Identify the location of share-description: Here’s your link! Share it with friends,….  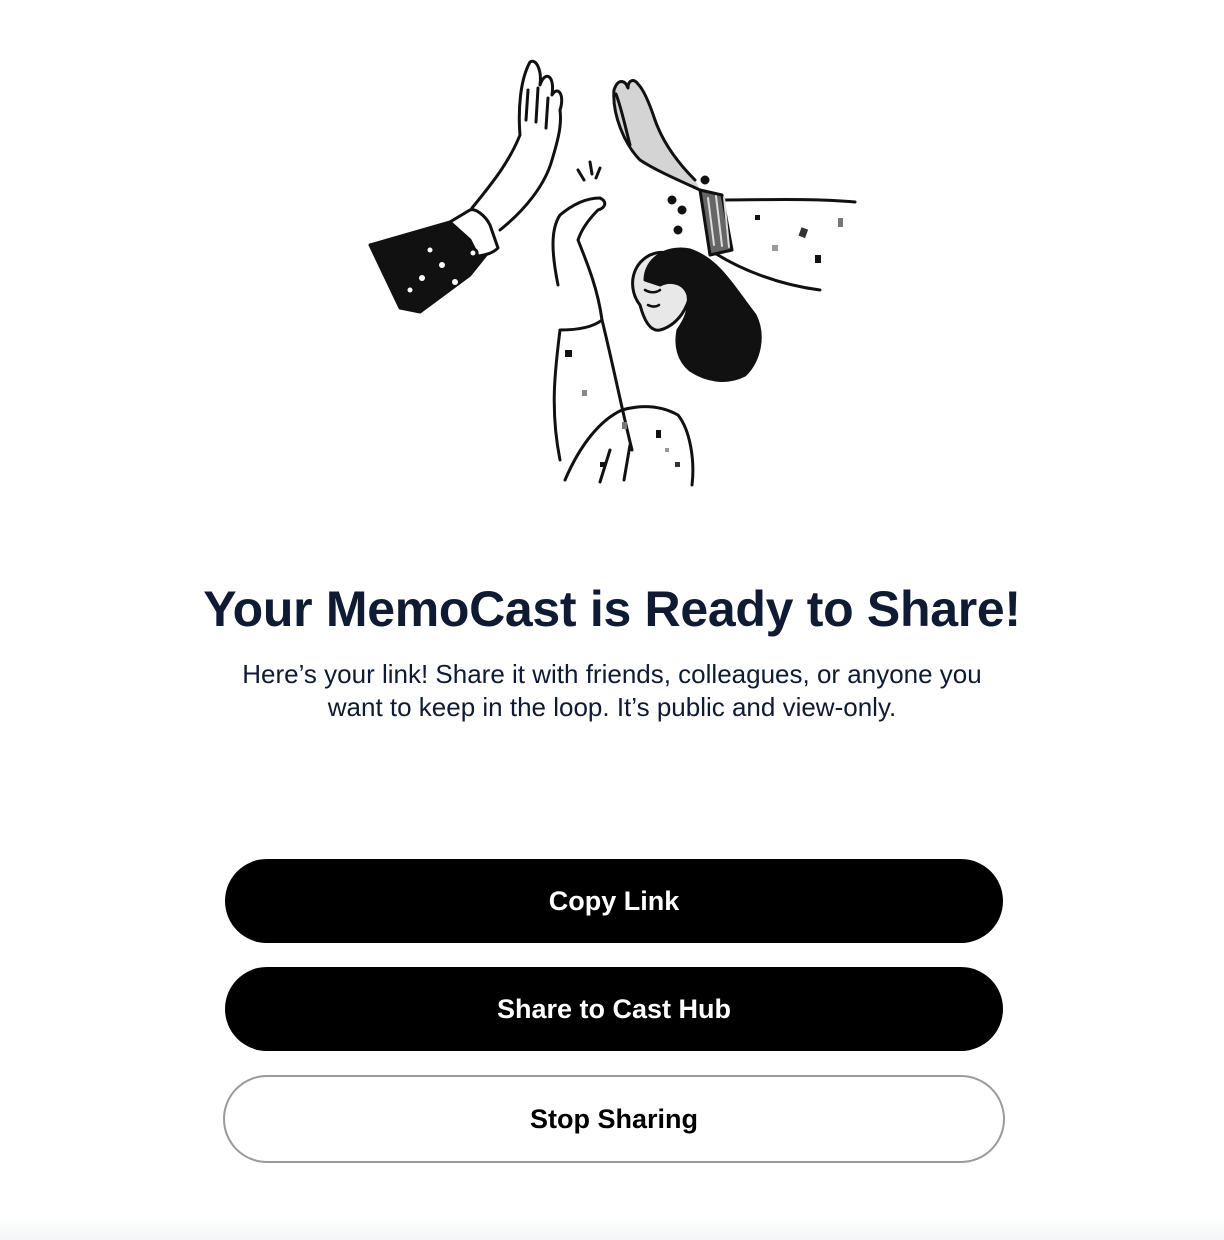
(612, 690).